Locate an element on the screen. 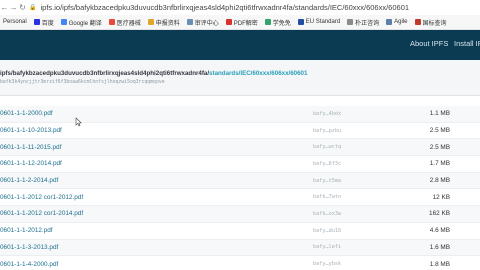 The width and height of the screenshot is (480, 270). bookmark-label: PDF解密 is located at coordinates (245, 23).